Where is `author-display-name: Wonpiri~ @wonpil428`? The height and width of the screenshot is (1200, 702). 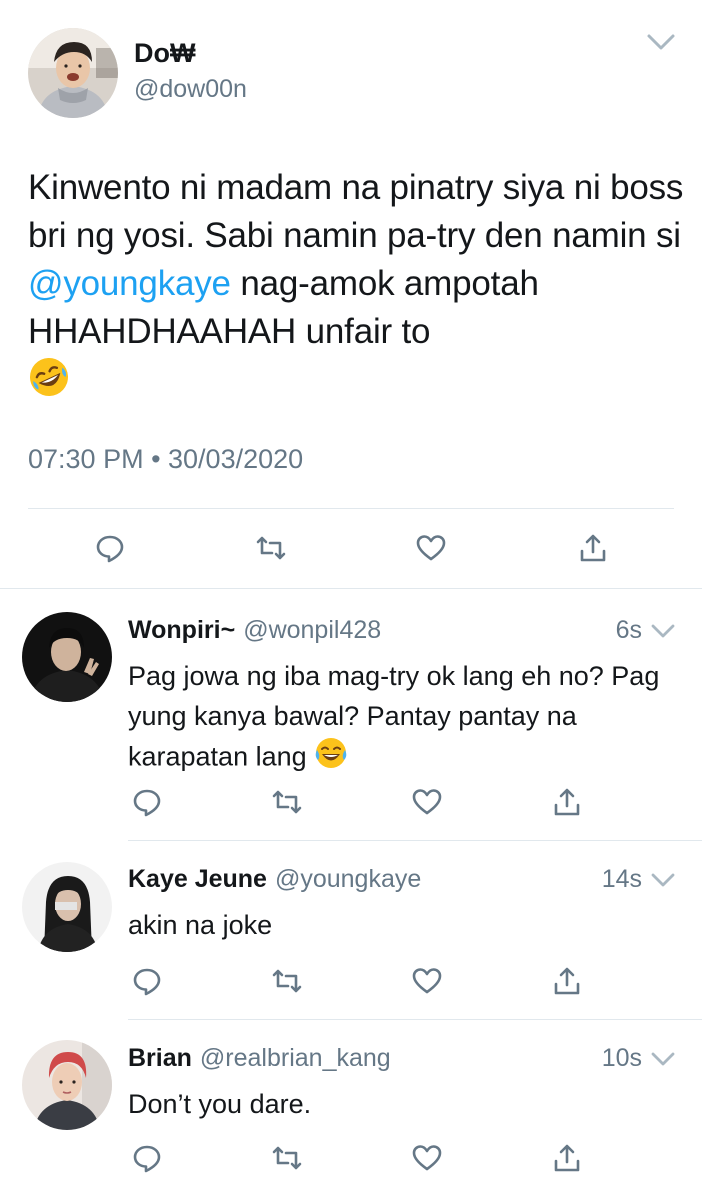 author-display-name: Wonpiri~ @wonpil428 is located at coordinates (254, 630).